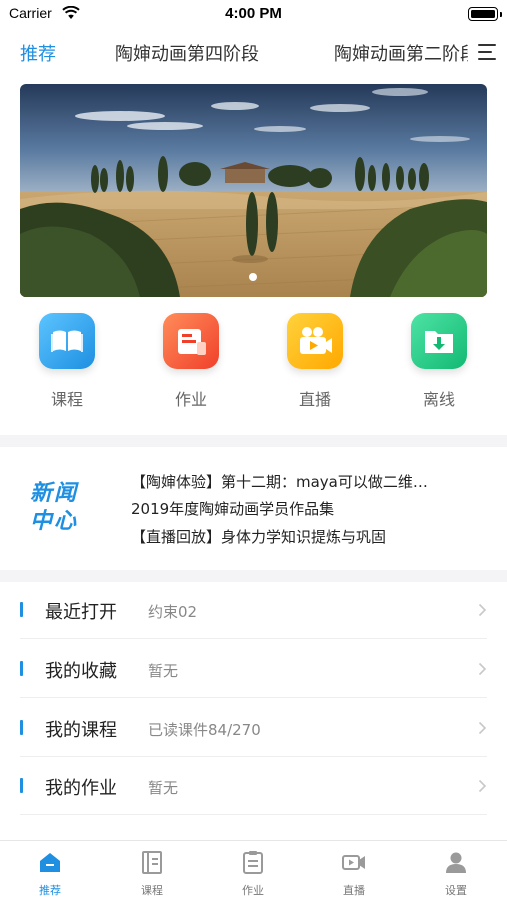  I want to click on bottom-tab-settings: 设置, so click(456, 873).